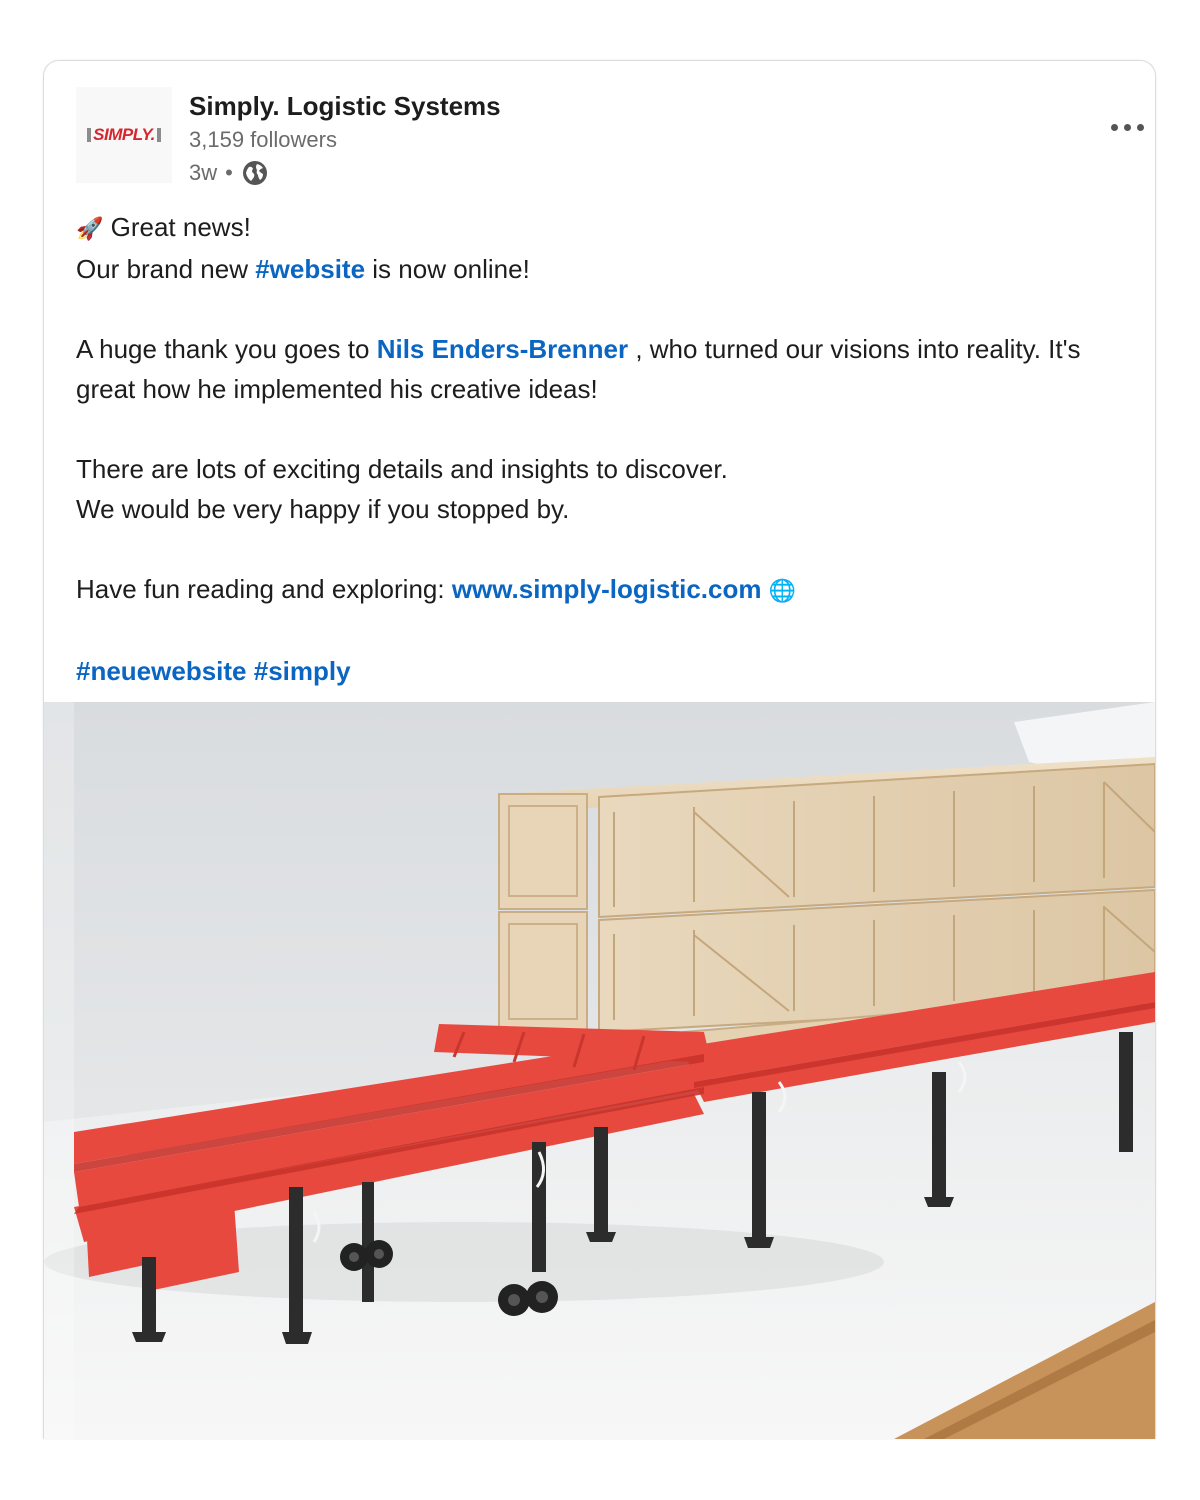 This screenshot has height=1500, width=1200. What do you see at coordinates (502, 349) in the screenshot?
I see `mention-link: Nils Enders-Brenner` at bounding box center [502, 349].